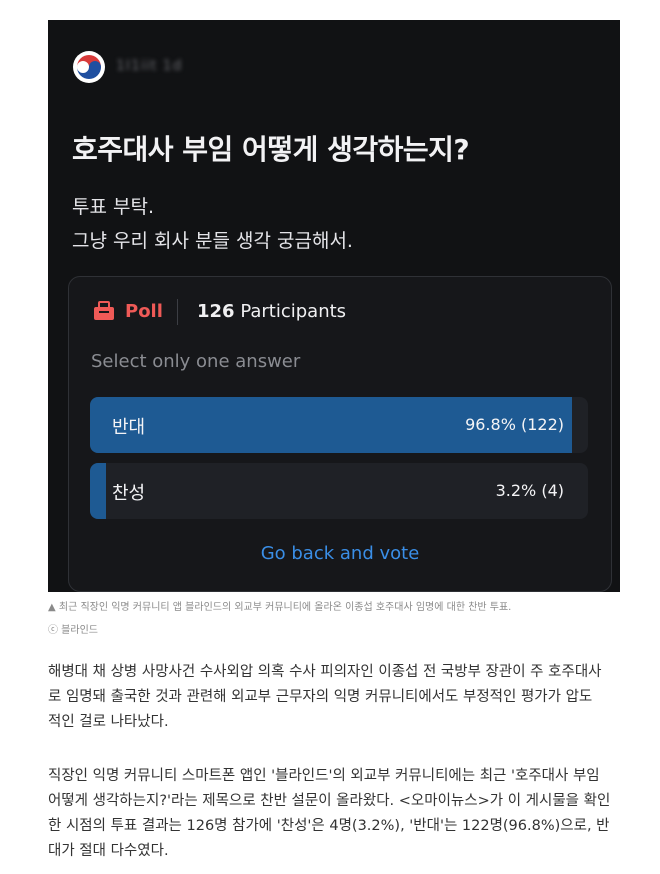  What do you see at coordinates (144, 311) in the screenshot?
I see `poll-label: Poll` at bounding box center [144, 311].